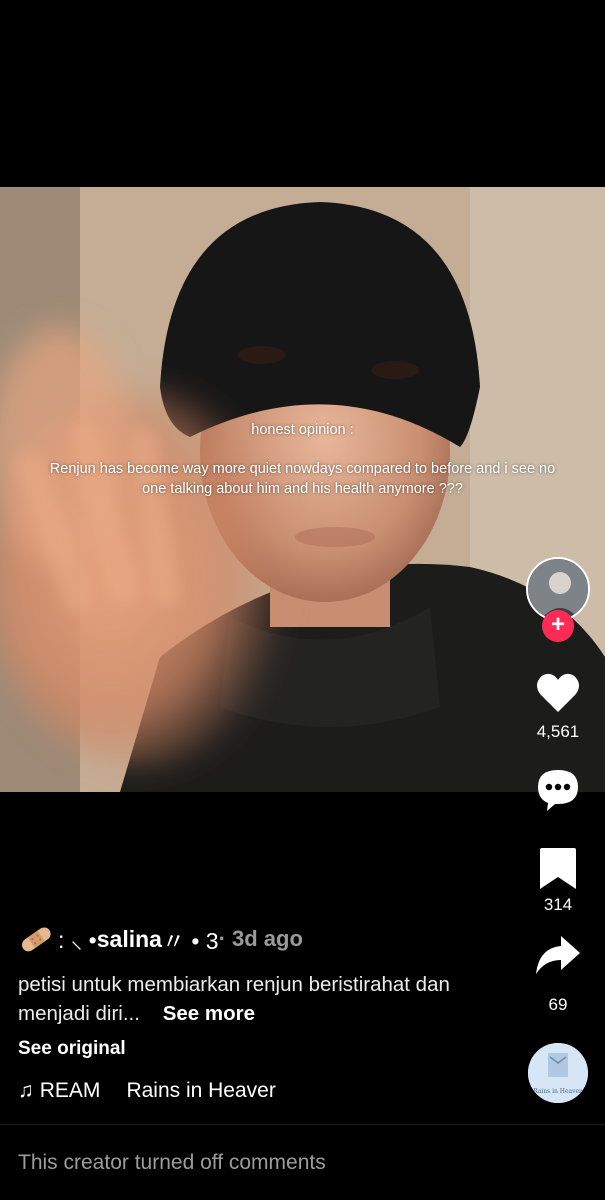 This screenshot has width=605, height=1200. What do you see at coordinates (558, 868) in the screenshot?
I see `bookmark-icon` at bounding box center [558, 868].